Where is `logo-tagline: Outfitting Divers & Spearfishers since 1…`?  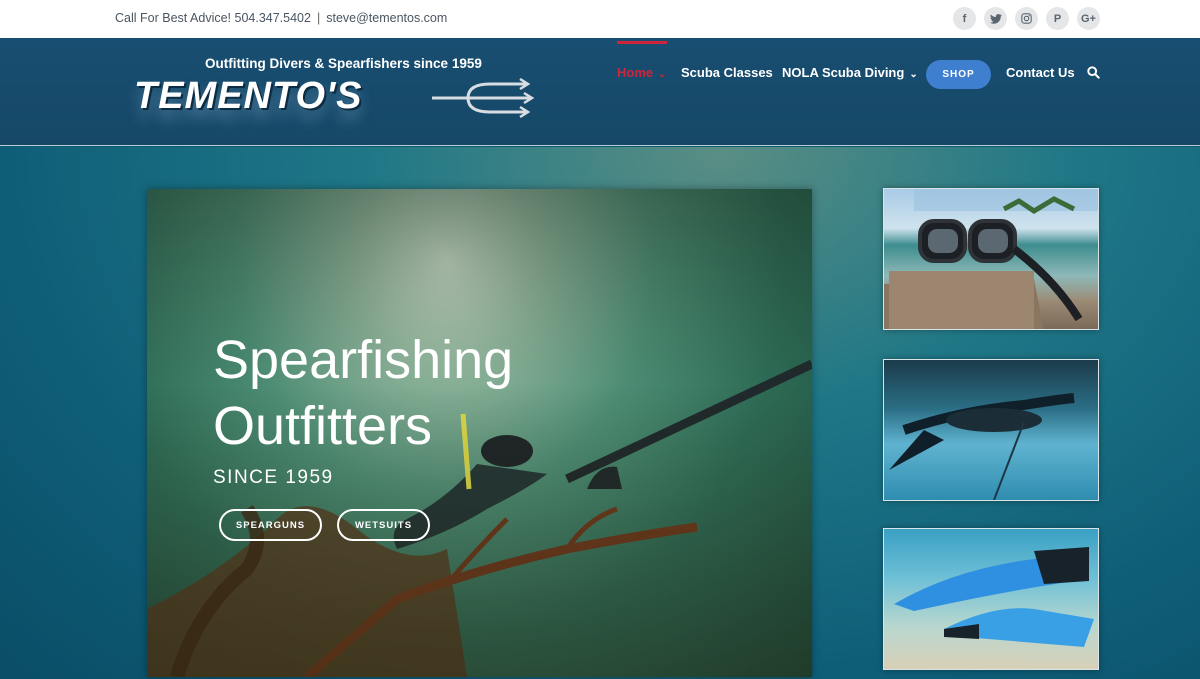 logo-tagline: Outfitting Divers & Spearfishers since 1… is located at coordinates (343, 63).